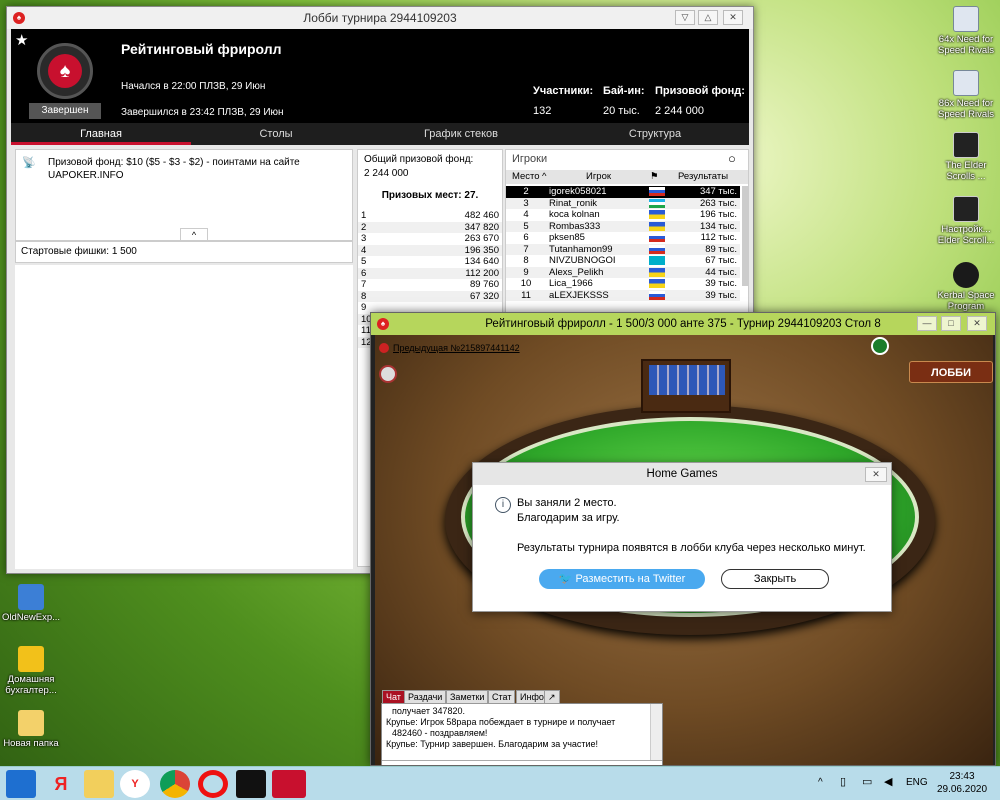 The height and width of the screenshot is (800, 1000). What do you see at coordinates (461, 134) in the screenshot?
I see `tab-stack-chart: График стеков` at bounding box center [461, 134].